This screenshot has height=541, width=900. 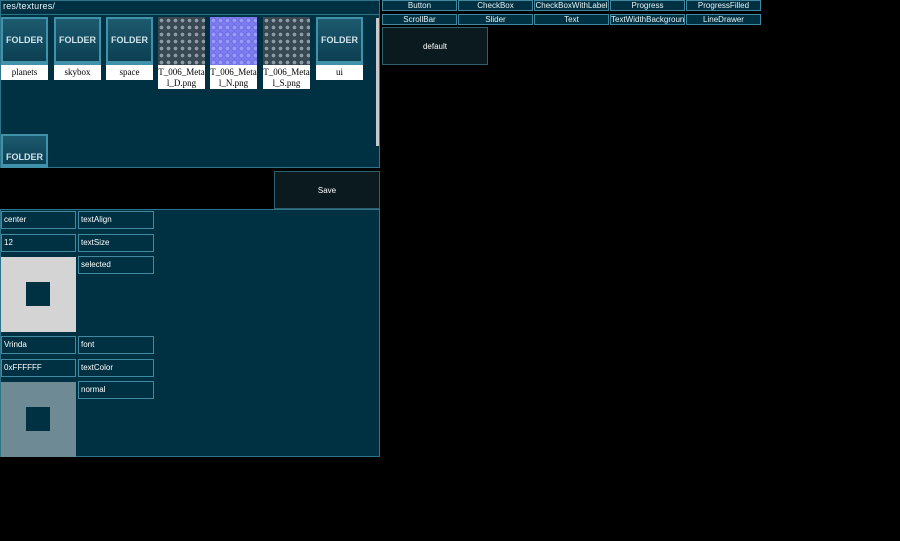 I want to click on file-item-metal-s: T_006_Metal_S.png, so click(x=286, y=53).